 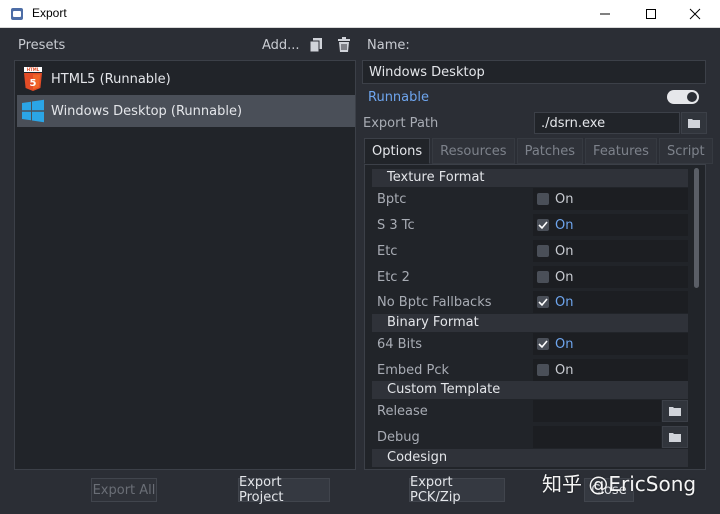 I want to click on export-pck-zip-button: Export PCK/Zip, so click(x=457, y=490).